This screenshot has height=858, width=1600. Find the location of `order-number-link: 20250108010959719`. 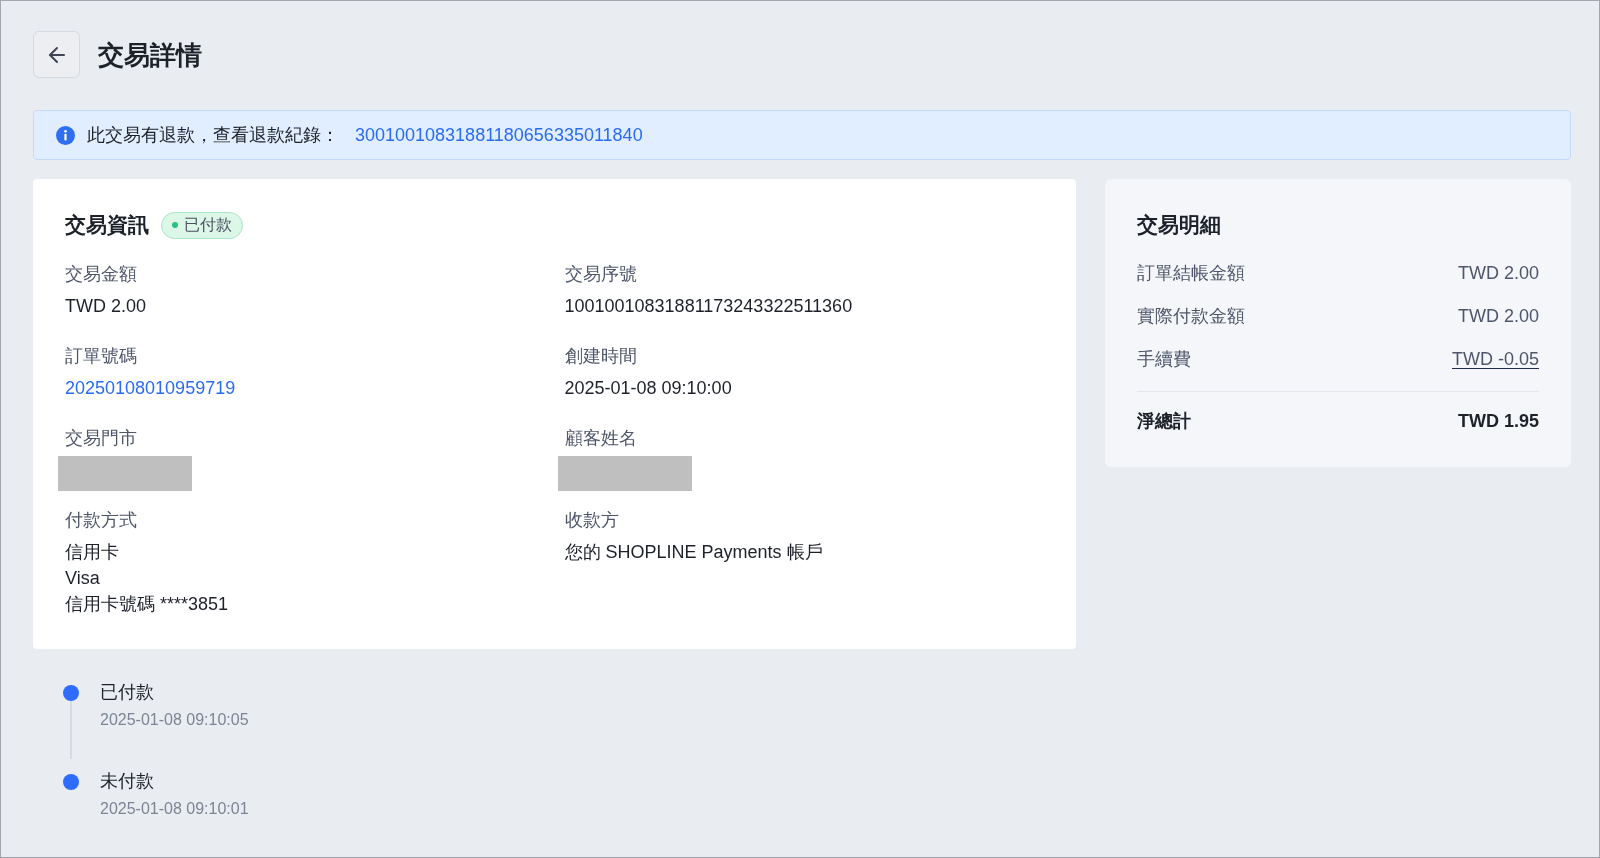

order-number-link: 20250108010959719 is located at coordinates (150, 388).